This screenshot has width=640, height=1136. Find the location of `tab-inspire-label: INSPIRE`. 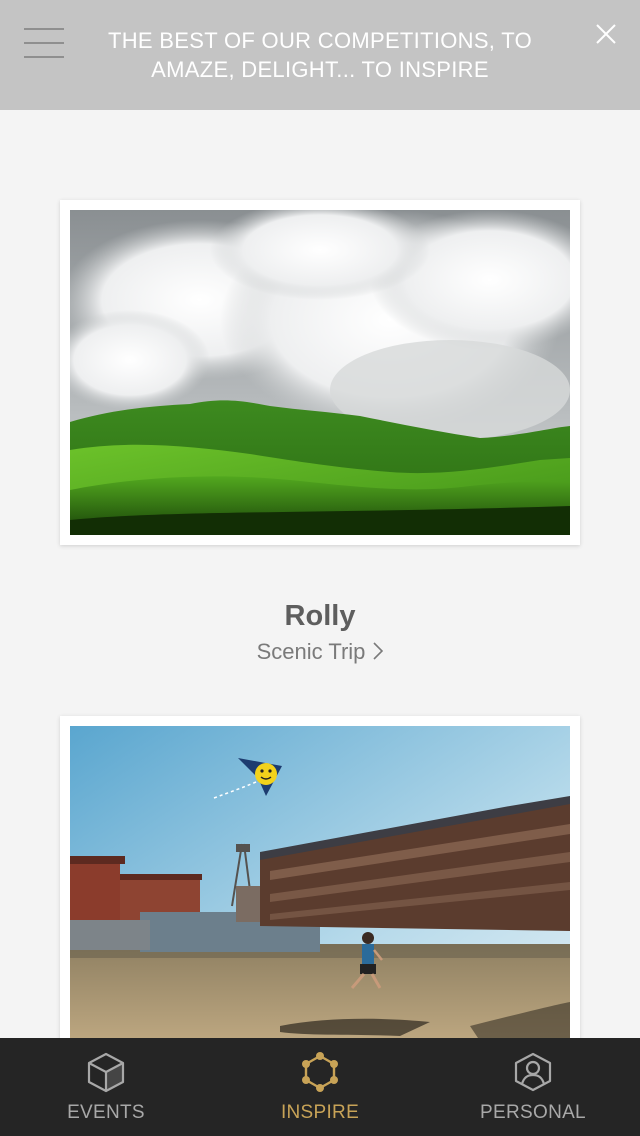

tab-inspire-label: INSPIRE is located at coordinates (320, 1112).